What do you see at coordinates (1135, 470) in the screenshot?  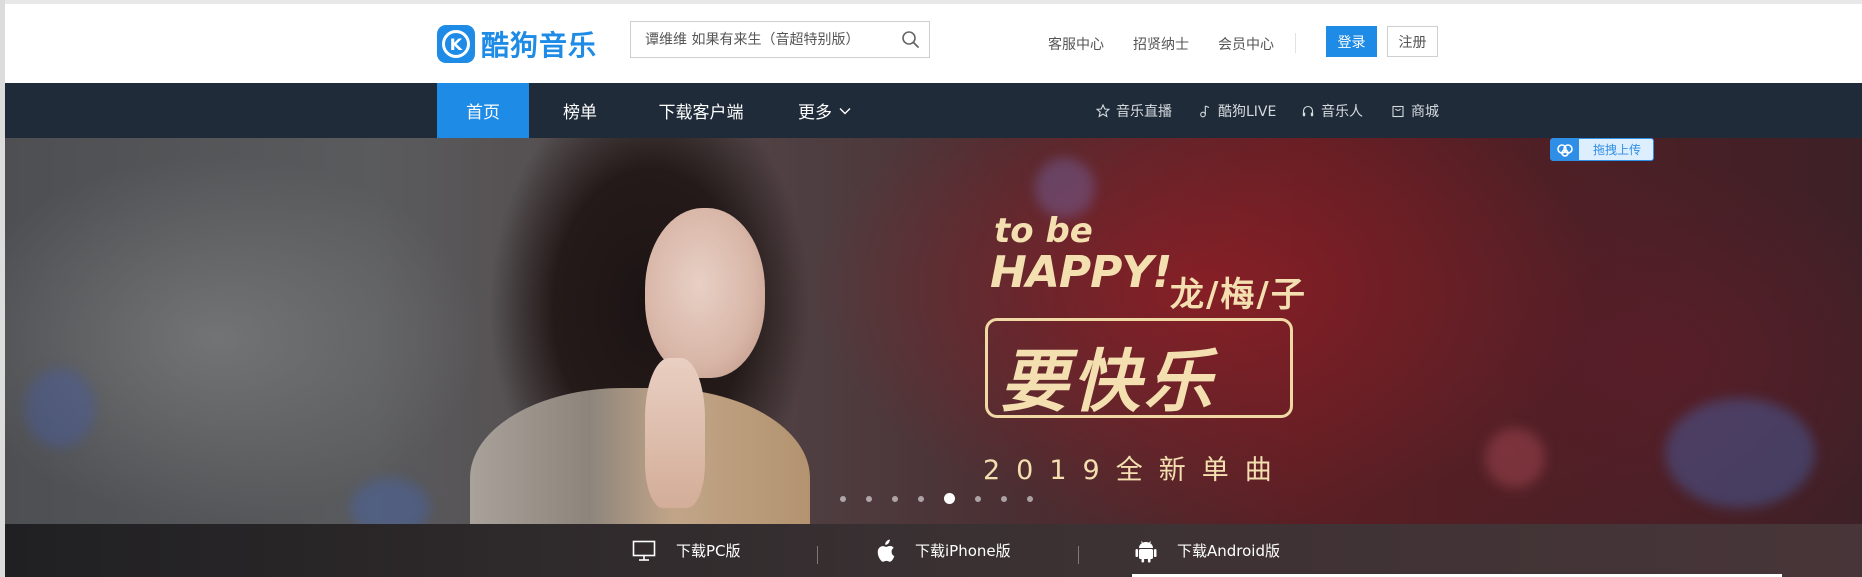 I see `promo-subtitle: 2019全新单曲` at bounding box center [1135, 470].